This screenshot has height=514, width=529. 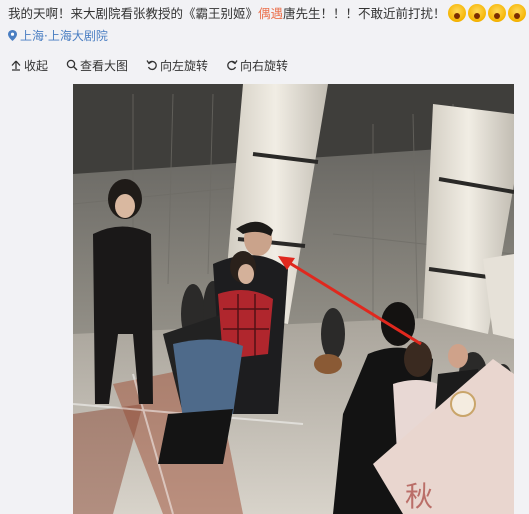 What do you see at coordinates (36, 65) in the screenshot?
I see `collapse-label: 收起` at bounding box center [36, 65].